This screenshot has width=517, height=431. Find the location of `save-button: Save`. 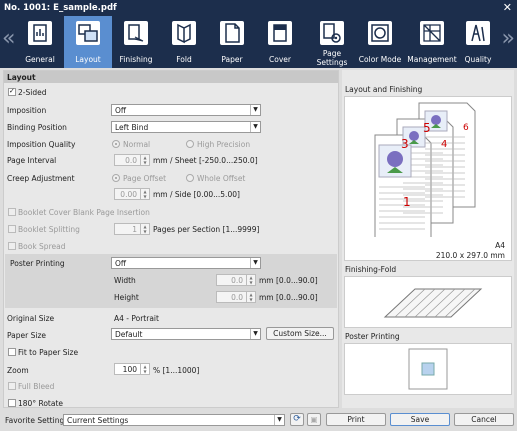

save-button: Save is located at coordinates (420, 419).